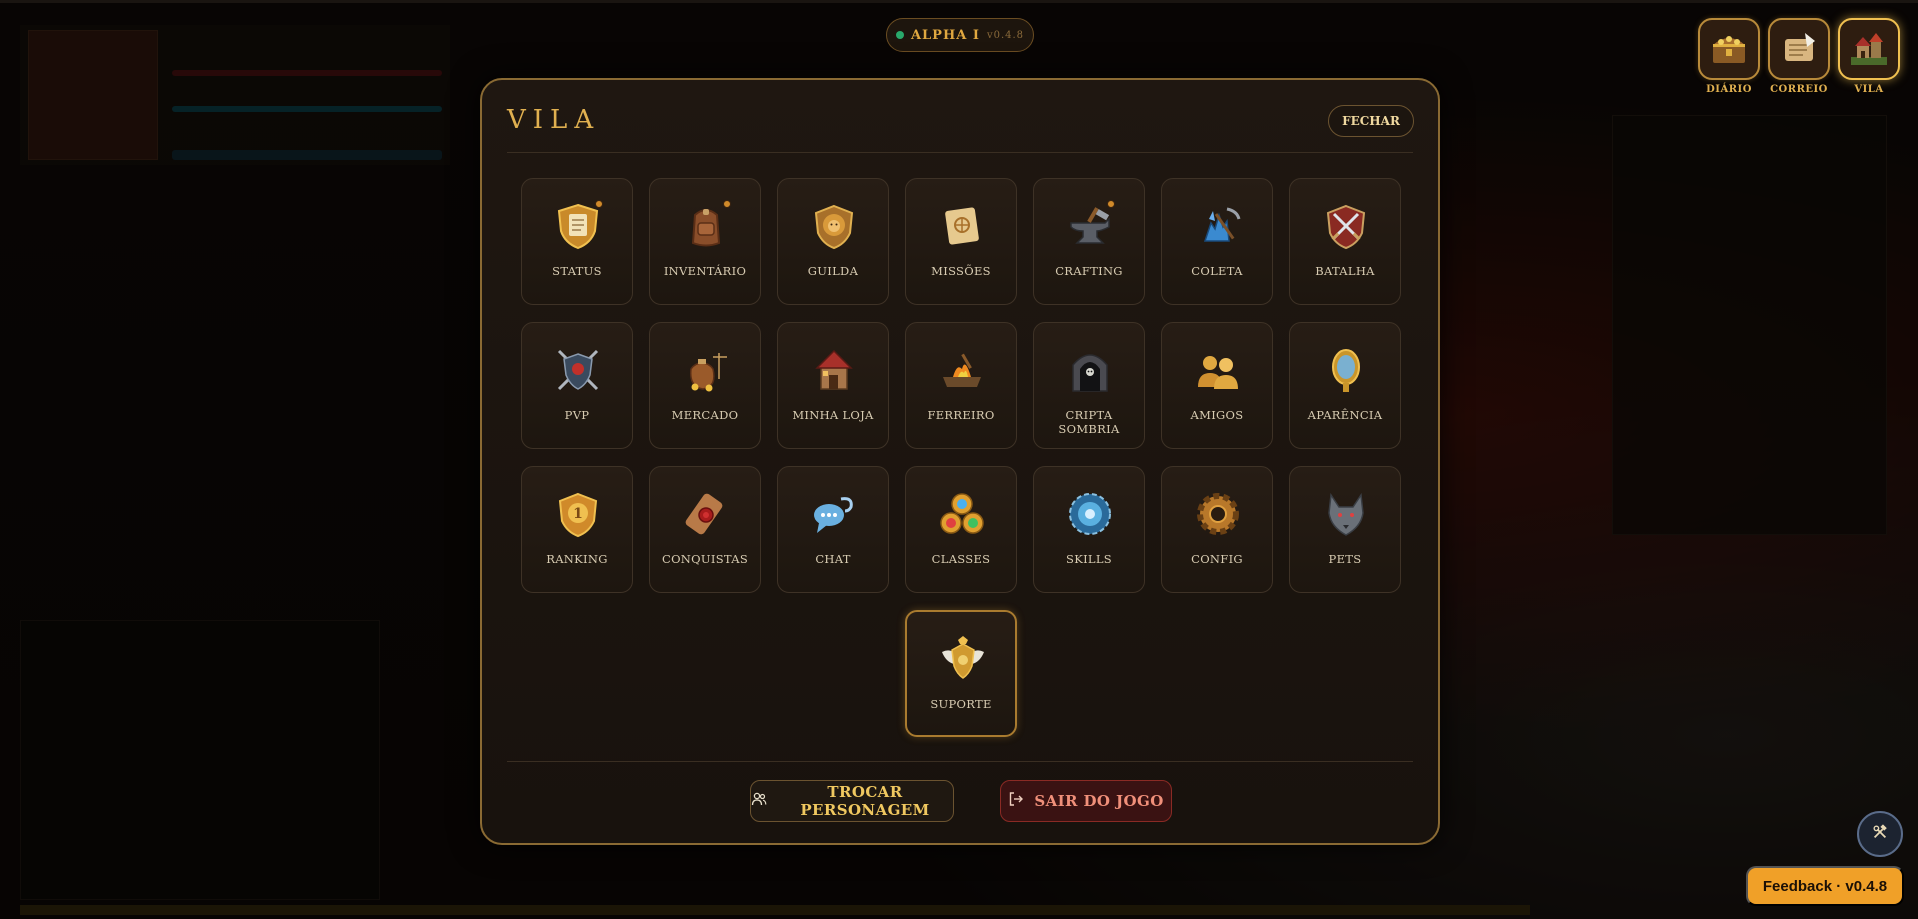 This screenshot has height=919, width=1918. I want to click on mirror-icon, so click(1346, 370).